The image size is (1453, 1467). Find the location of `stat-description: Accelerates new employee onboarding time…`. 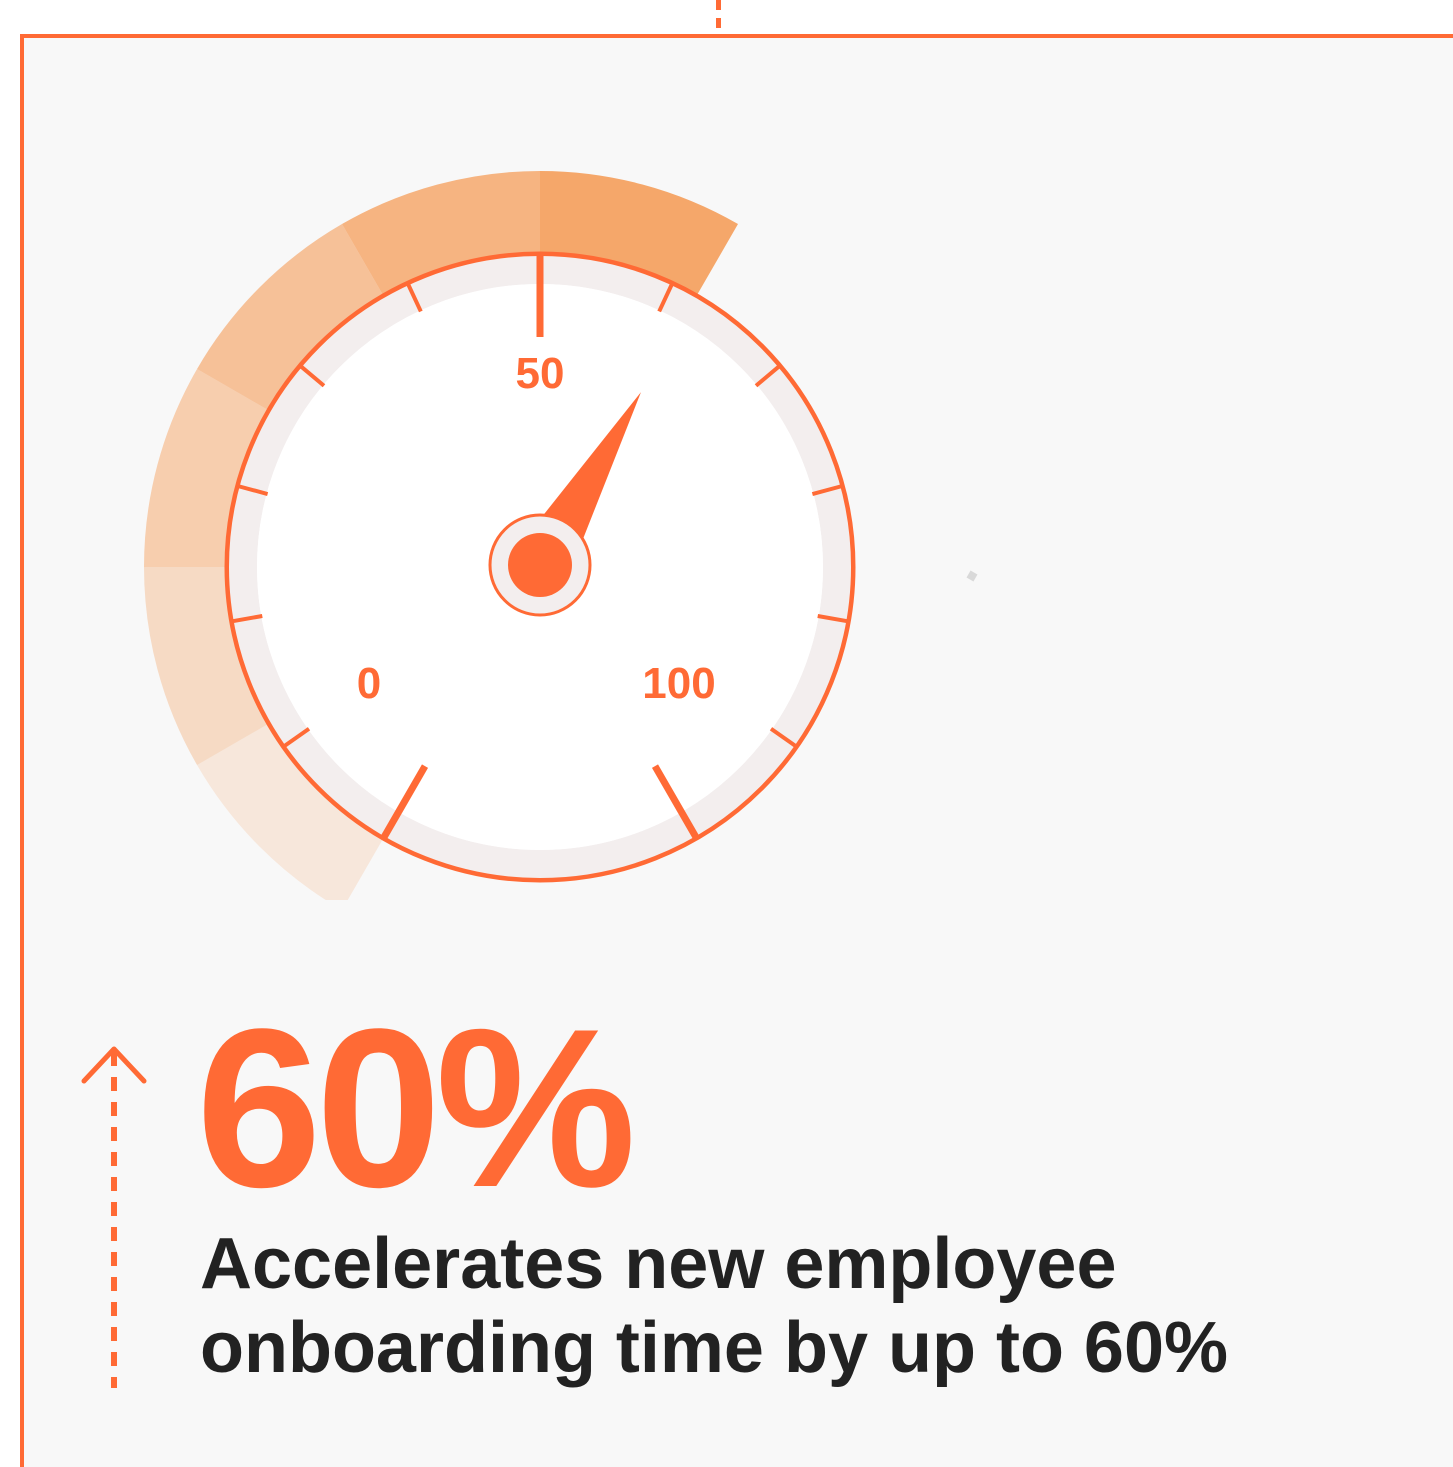

stat-description: Accelerates new employee onboarding time… is located at coordinates (714, 1306).